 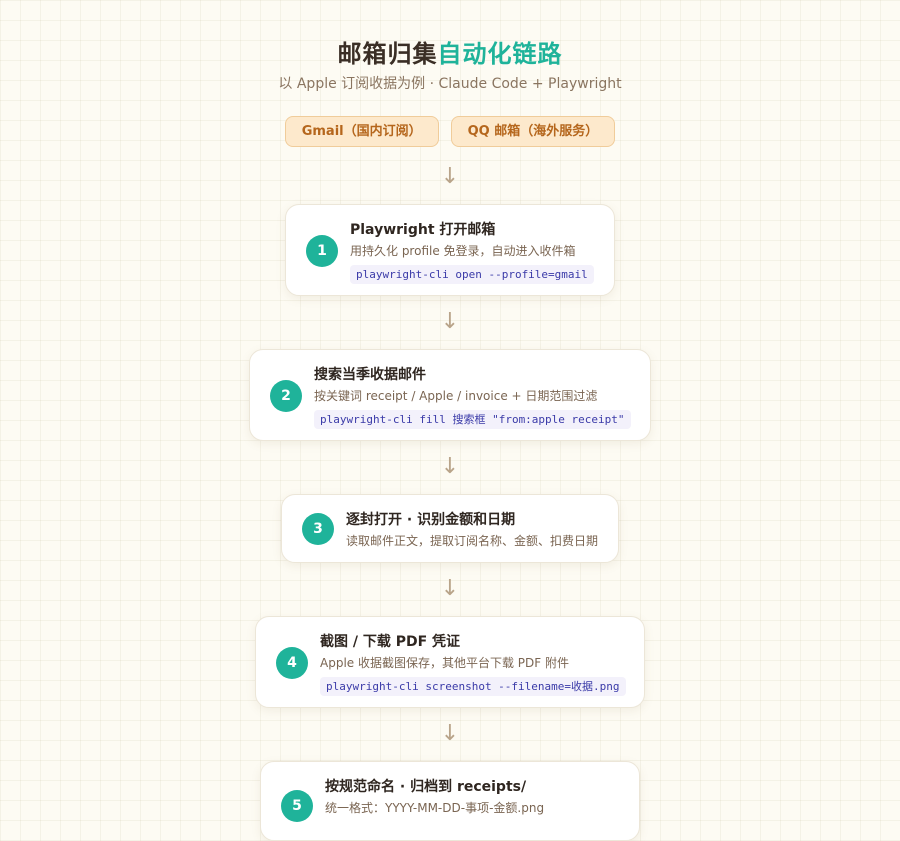 What do you see at coordinates (361, 131) in the screenshot?
I see `source-tag-gmail: Gmail（国内订阅）` at bounding box center [361, 131].